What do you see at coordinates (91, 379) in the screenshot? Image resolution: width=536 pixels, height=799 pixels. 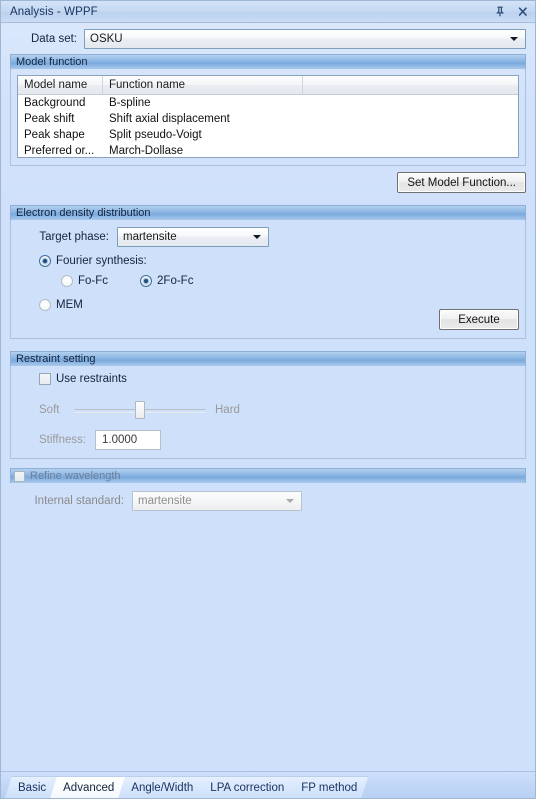 I see `use-restraints-label: Use restraints` at bounding box center [91, 379].